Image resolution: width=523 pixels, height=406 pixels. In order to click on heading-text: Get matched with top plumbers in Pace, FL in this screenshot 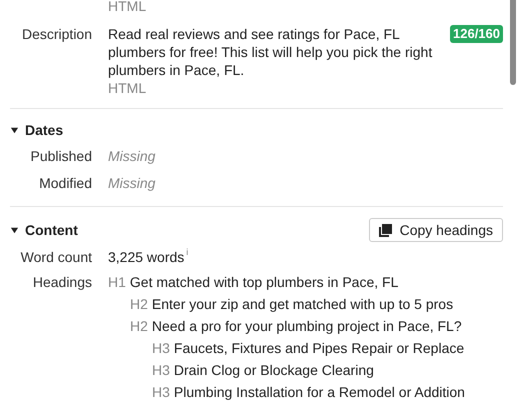, I will do `click(264, 282)`.